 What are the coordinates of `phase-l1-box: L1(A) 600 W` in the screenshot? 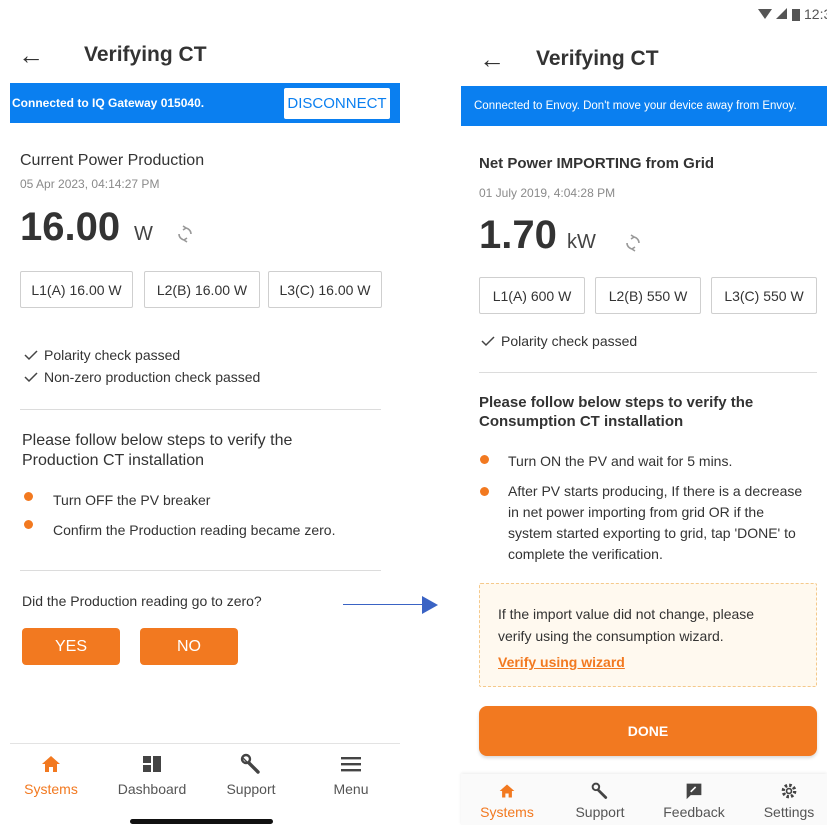 It's located at (532, 295).